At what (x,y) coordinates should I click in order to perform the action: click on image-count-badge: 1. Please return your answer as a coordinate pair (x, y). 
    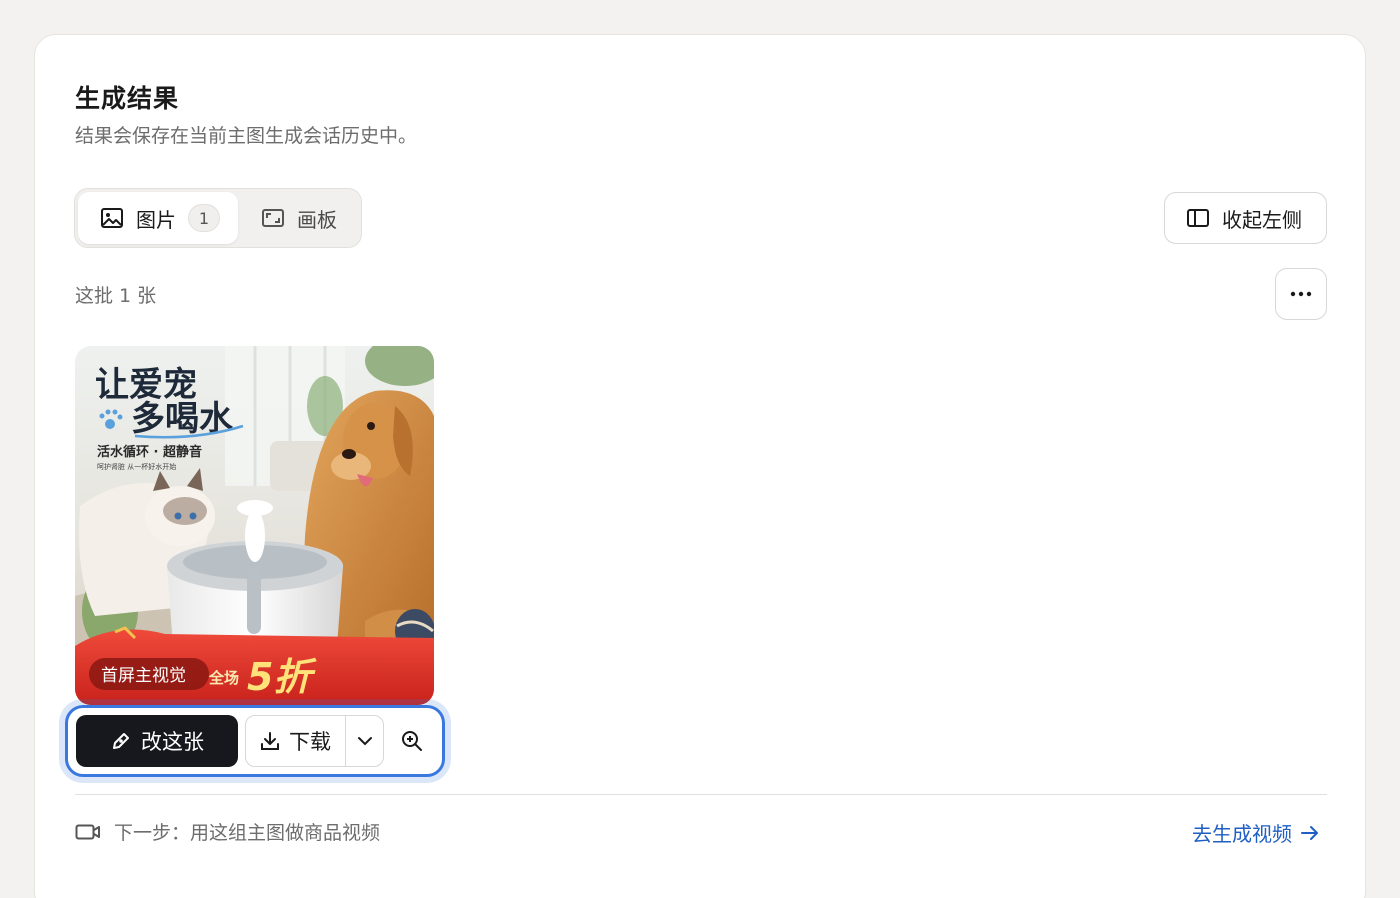
    Looking at the image, I should click on (204, 218).